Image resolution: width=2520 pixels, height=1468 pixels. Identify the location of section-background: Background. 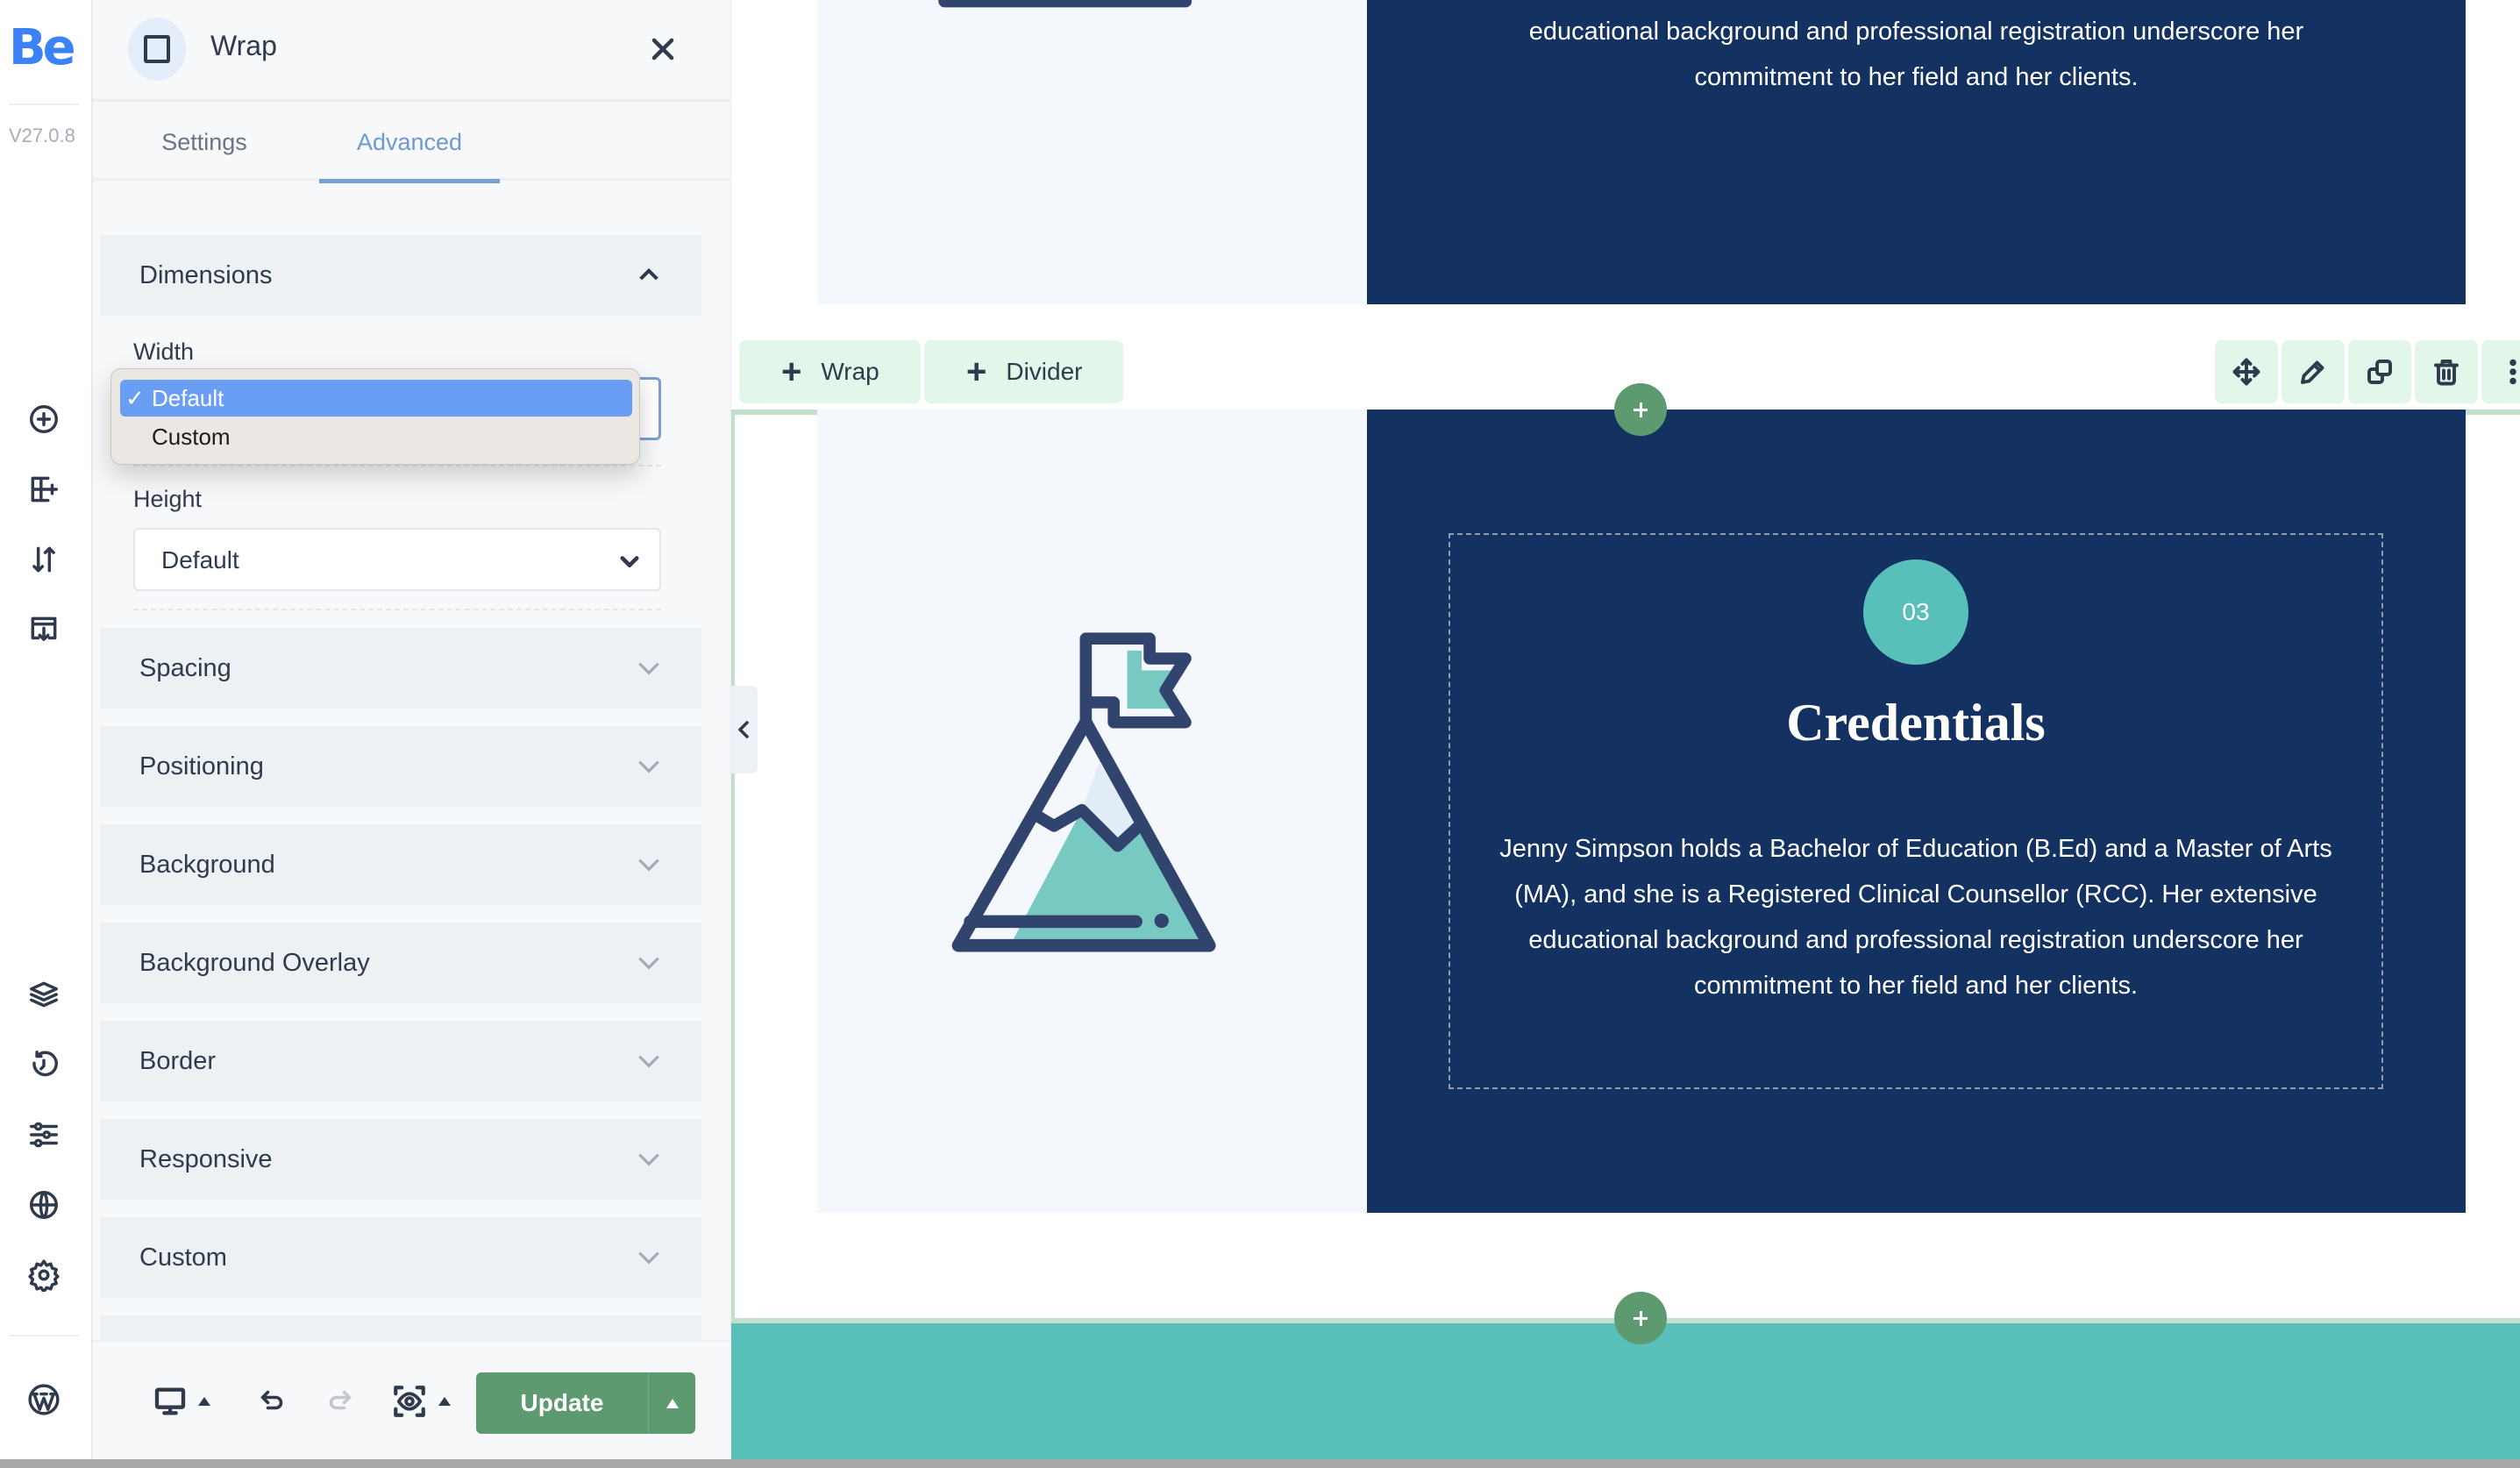
(400, 864).